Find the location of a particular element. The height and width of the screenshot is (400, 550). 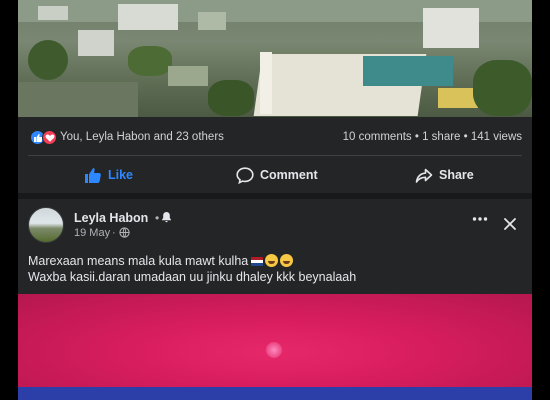

post-author: Leyla Habon is located at coordinates (111, 218).